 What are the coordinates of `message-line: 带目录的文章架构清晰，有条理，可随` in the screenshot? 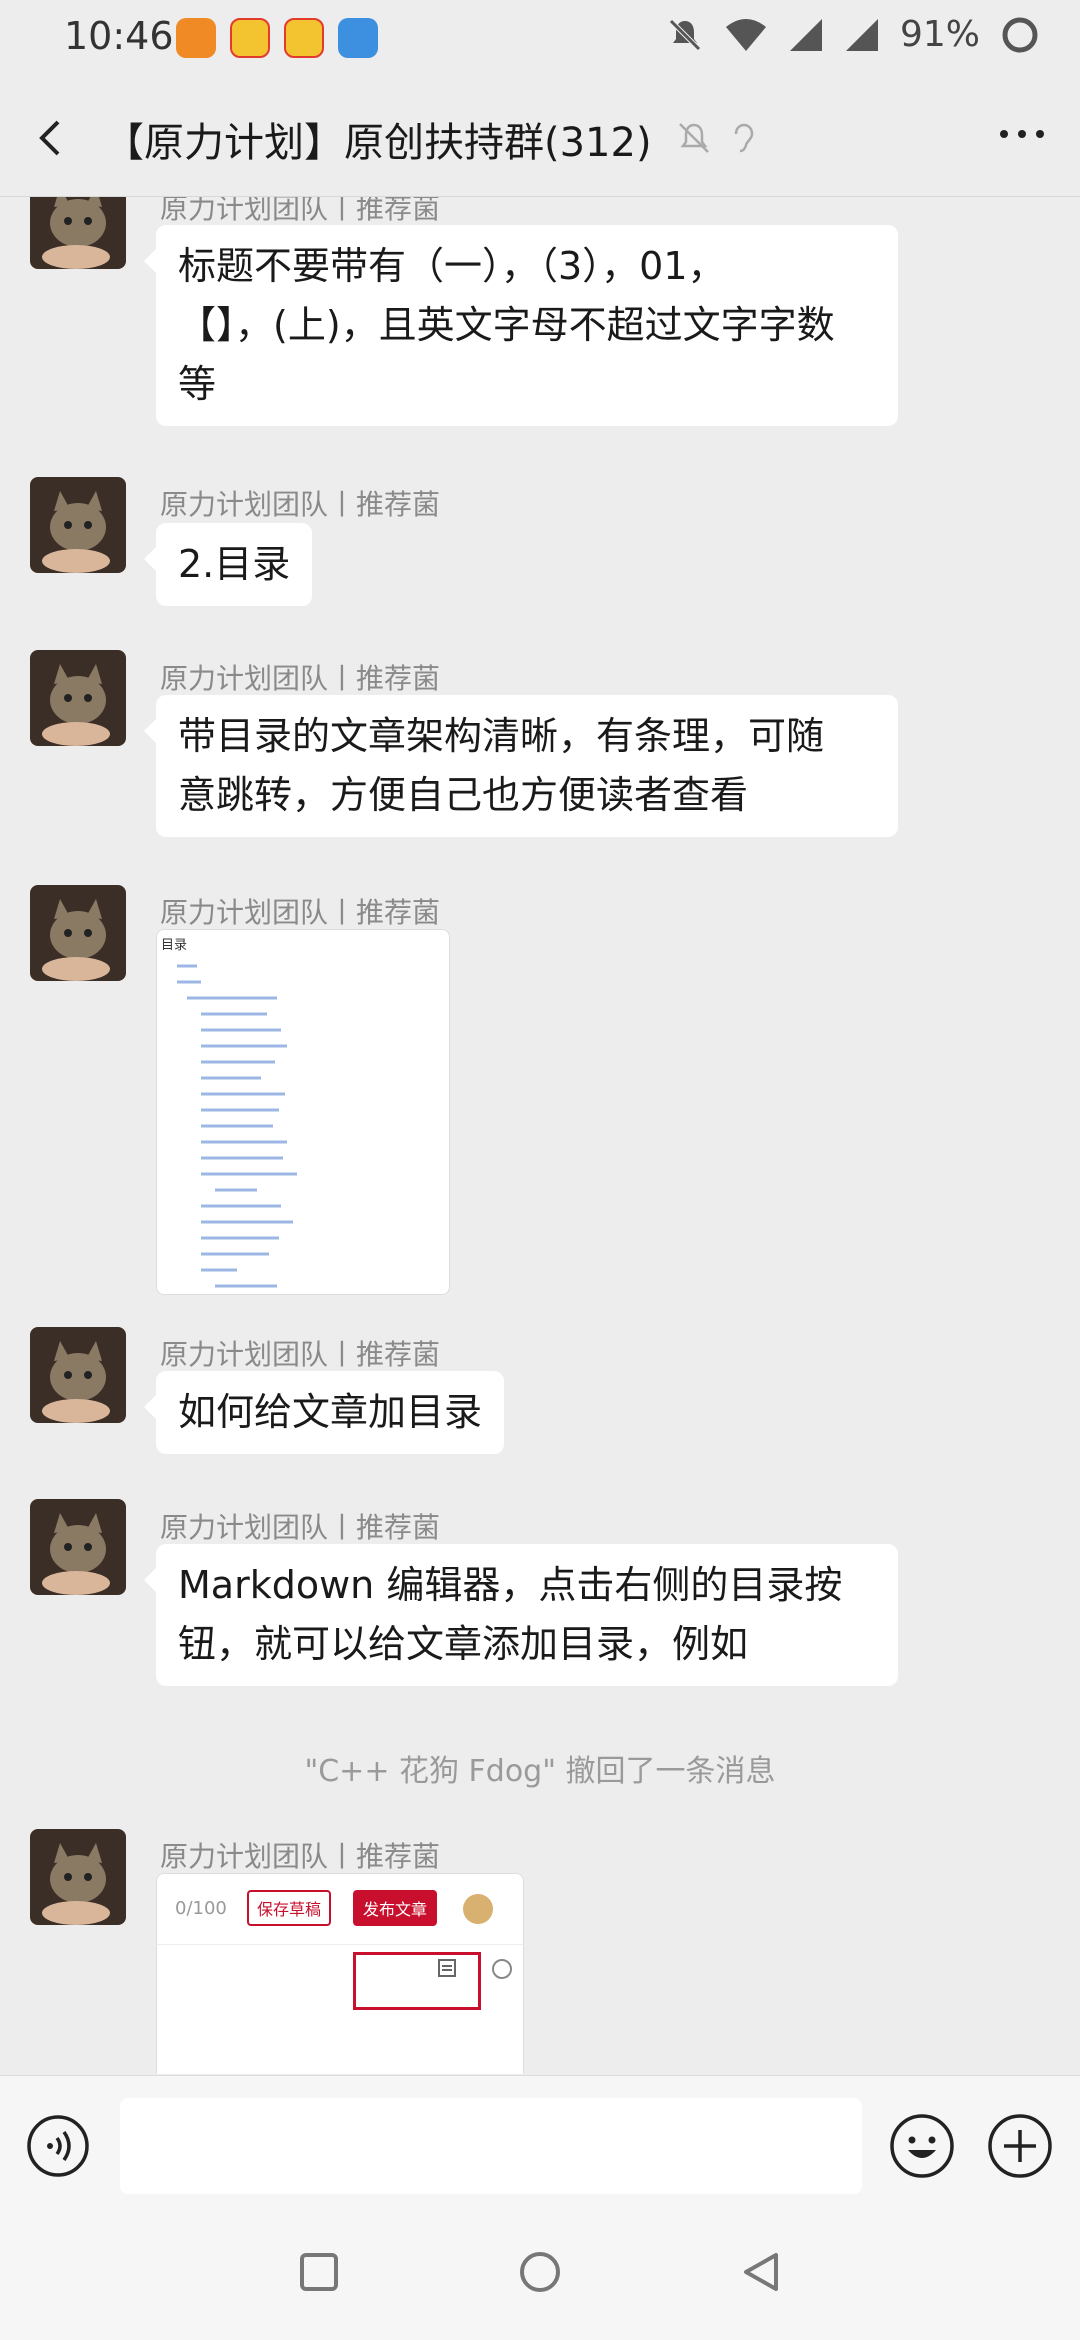 It's located at (501, 736).